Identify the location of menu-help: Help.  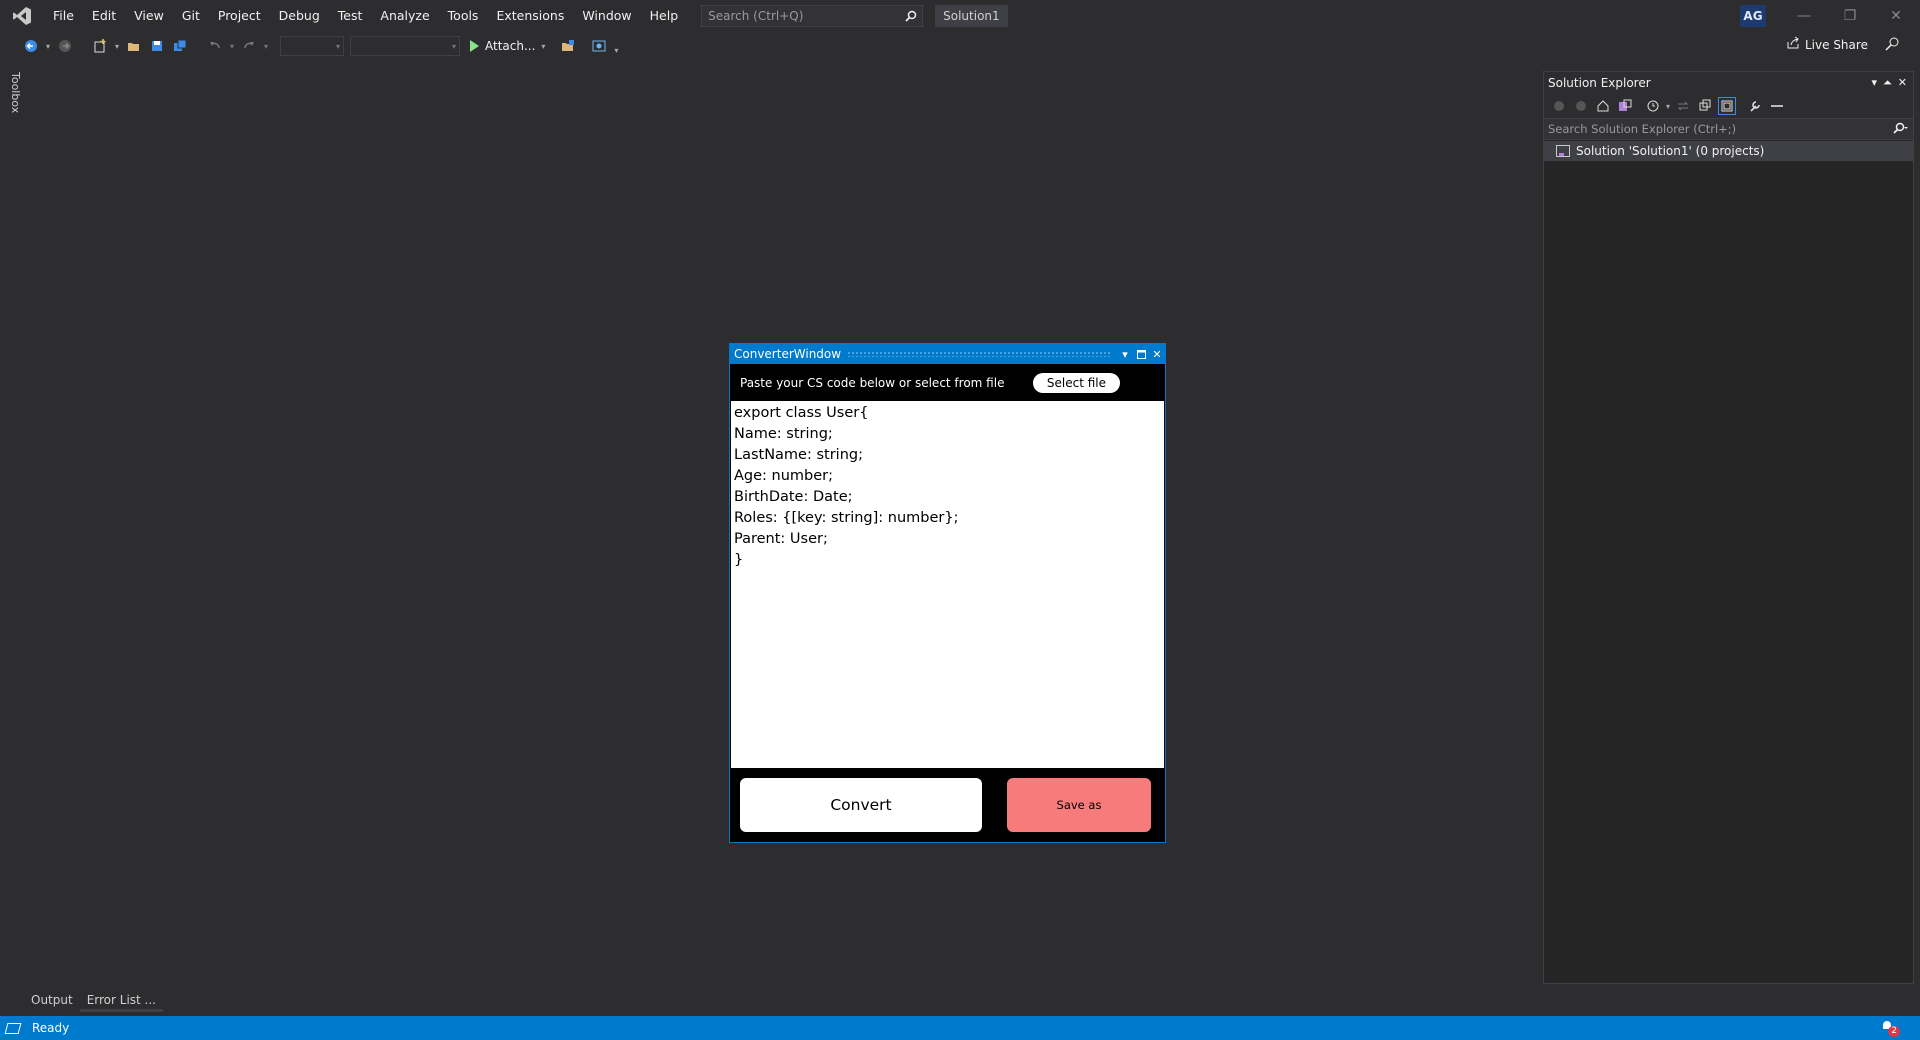
(664, 15).